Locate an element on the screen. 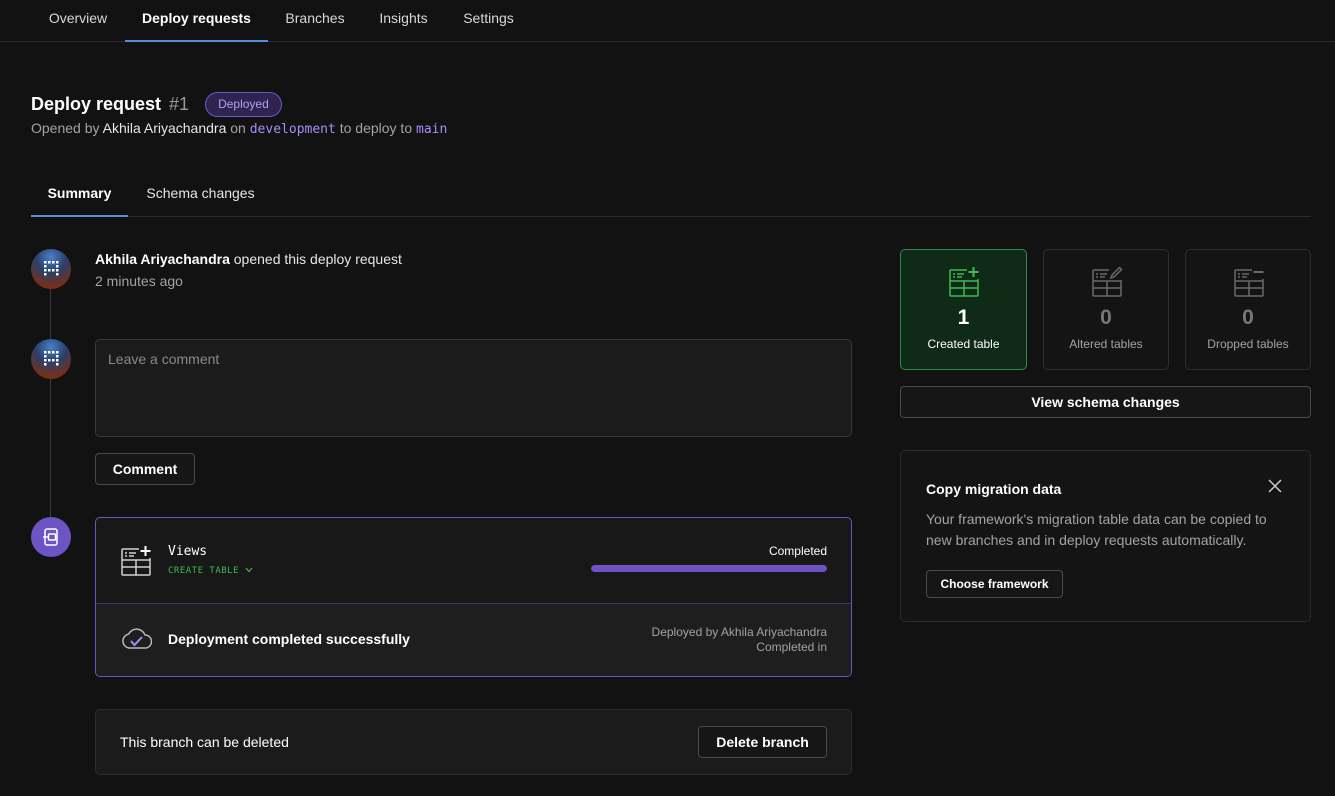  create-table-toggle: CREATE TABLE is located at coordinates (210, 571).